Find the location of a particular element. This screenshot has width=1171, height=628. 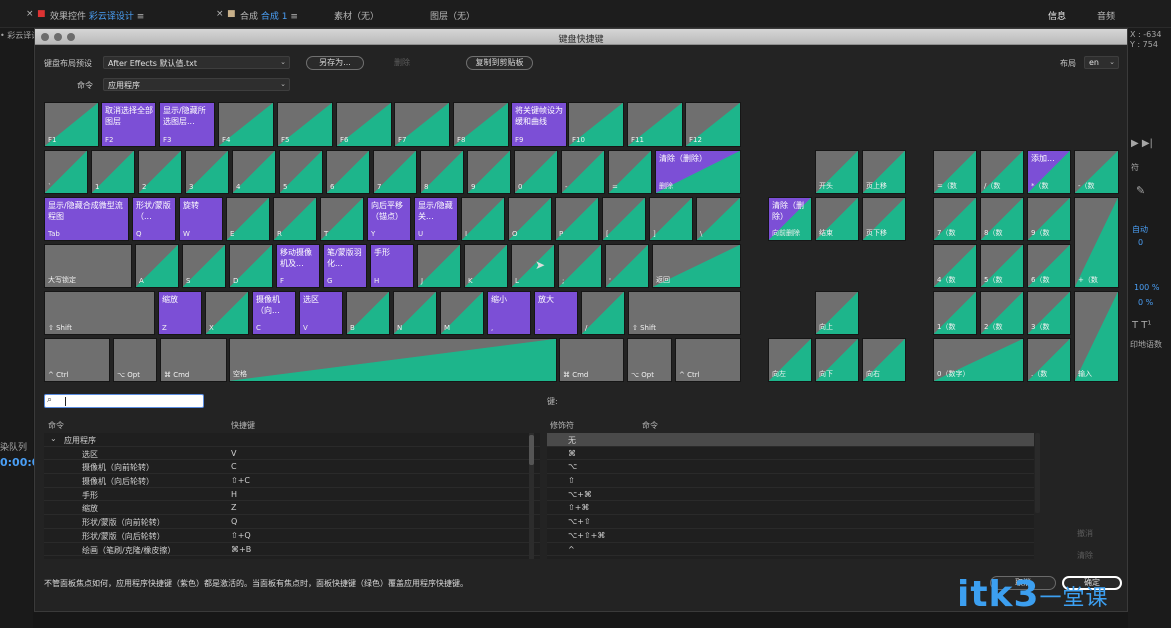

list-item: ⇧ is located at coordinates (790, 481).